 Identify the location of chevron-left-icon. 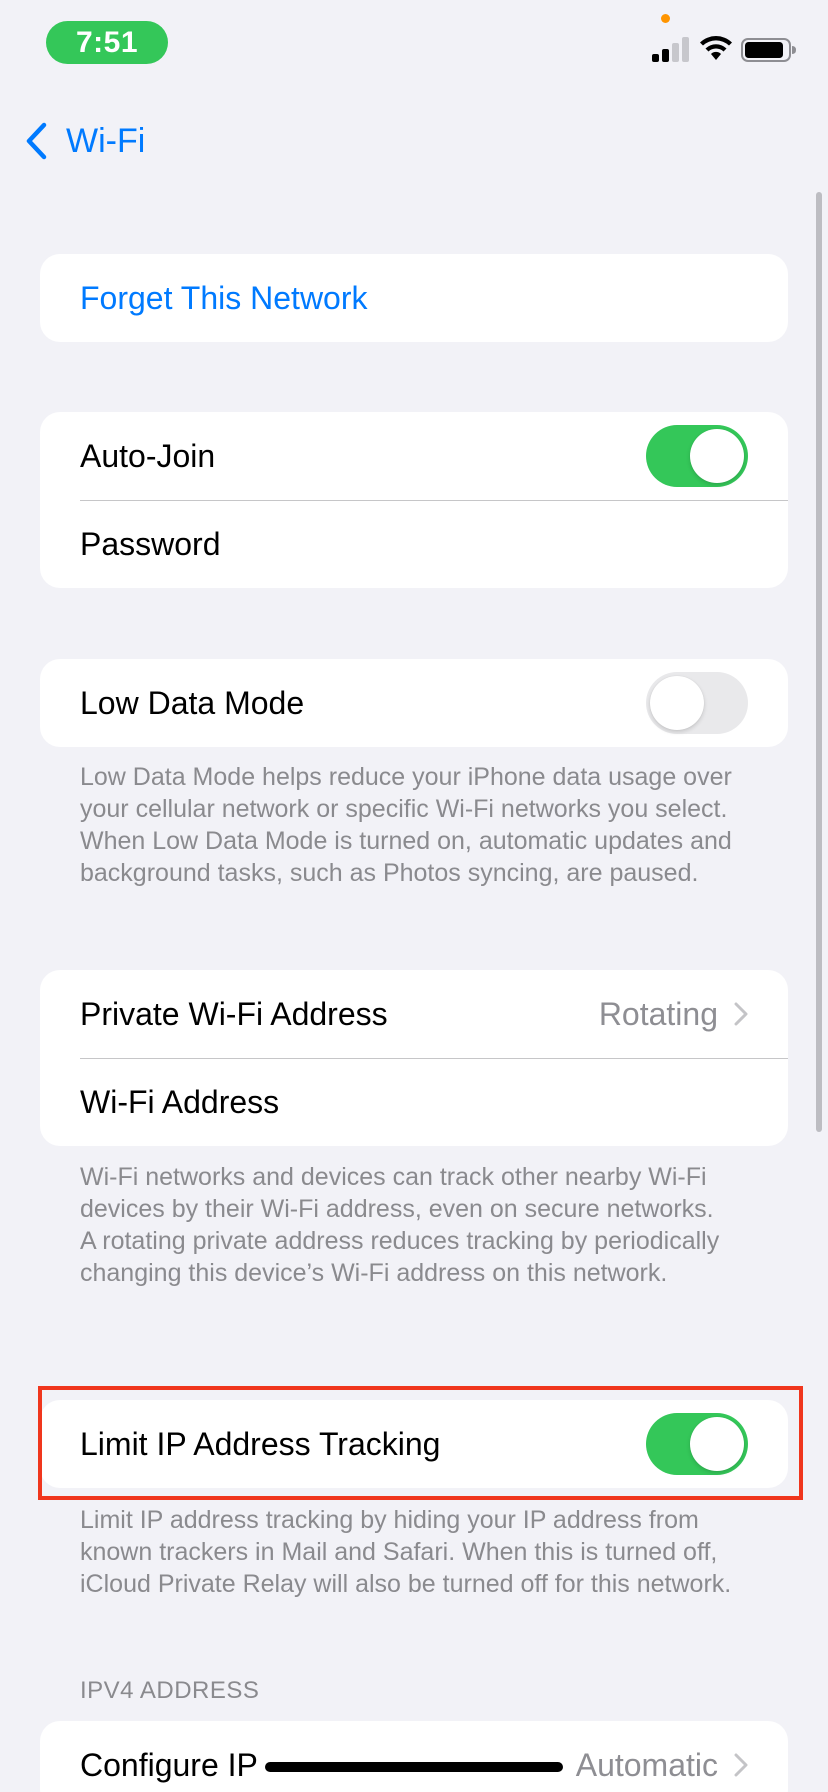
(36, 141).